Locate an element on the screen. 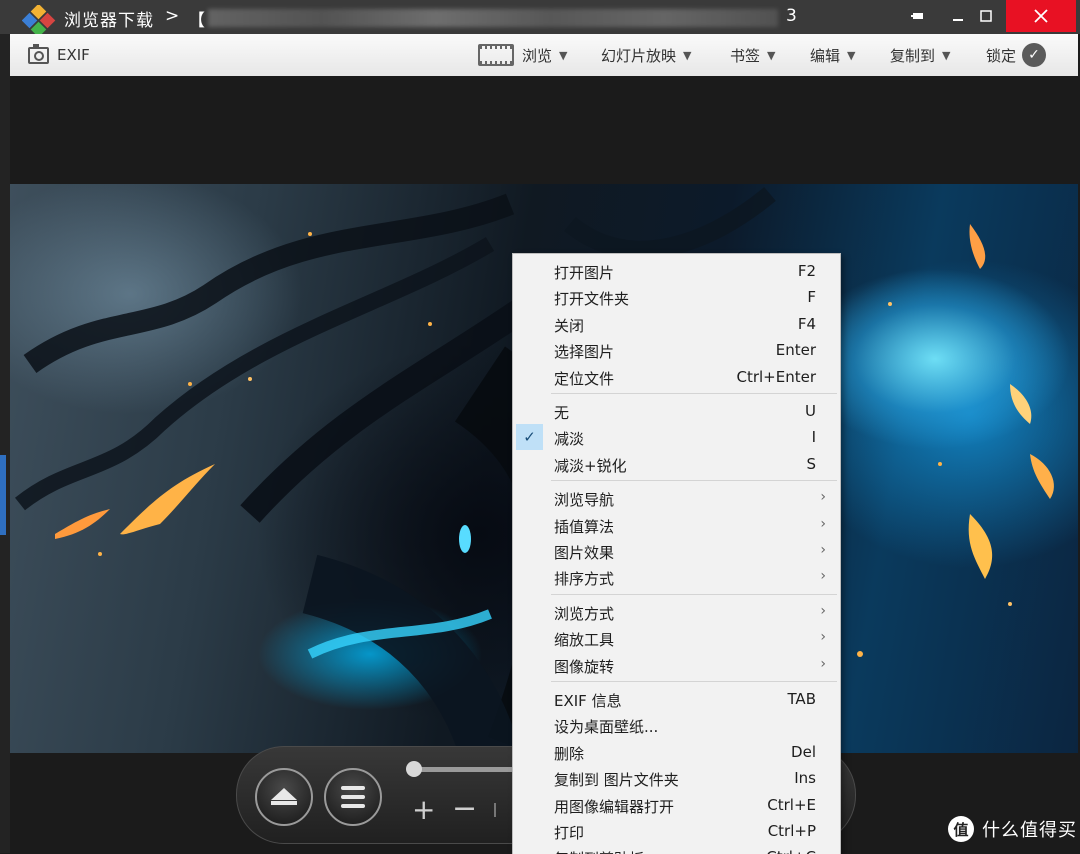  minimize-icon is located at coordinates (958, 20).